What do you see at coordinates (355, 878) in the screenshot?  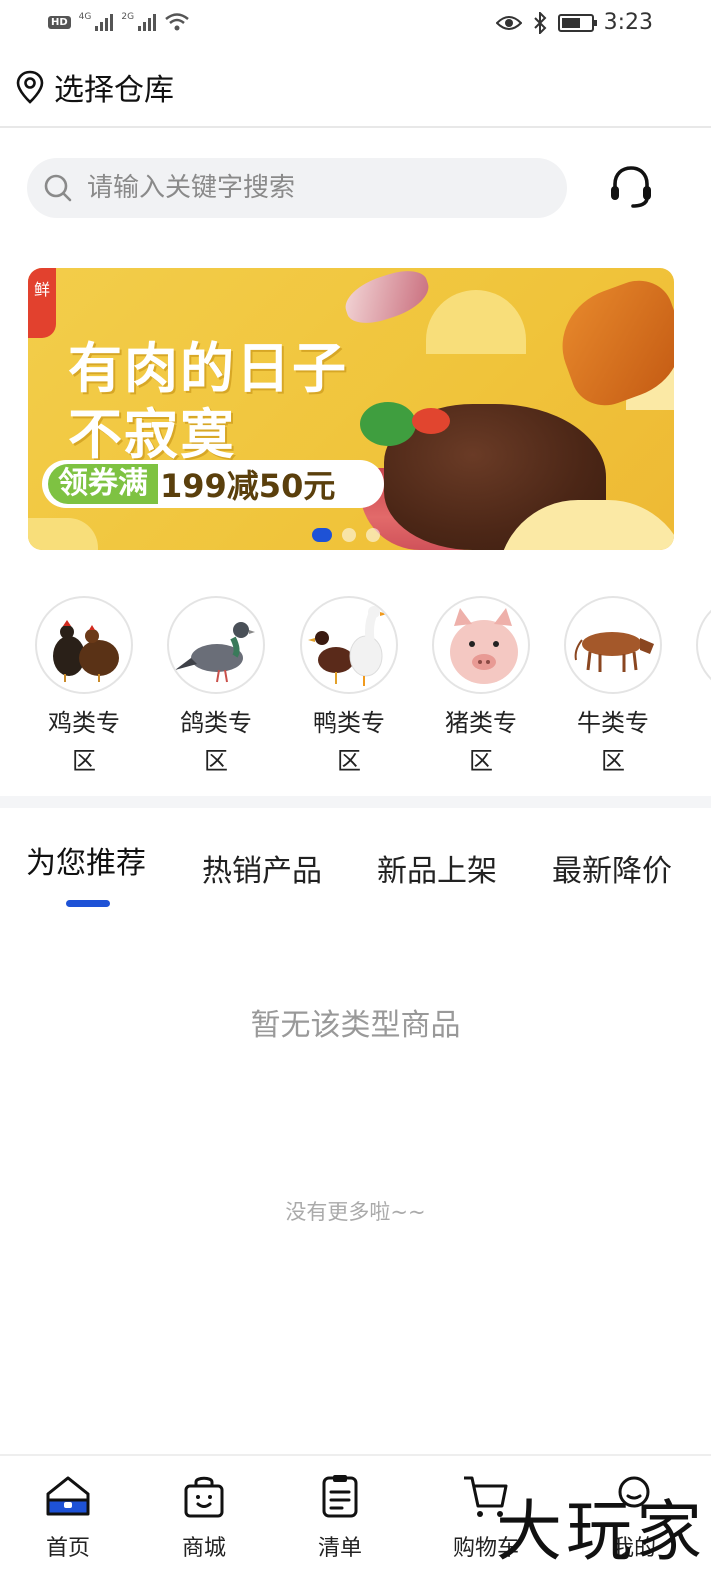 I see `product-tabs: 为您推荐 热销产品 新品上架 最新降价` at bounding box center [355, 878].